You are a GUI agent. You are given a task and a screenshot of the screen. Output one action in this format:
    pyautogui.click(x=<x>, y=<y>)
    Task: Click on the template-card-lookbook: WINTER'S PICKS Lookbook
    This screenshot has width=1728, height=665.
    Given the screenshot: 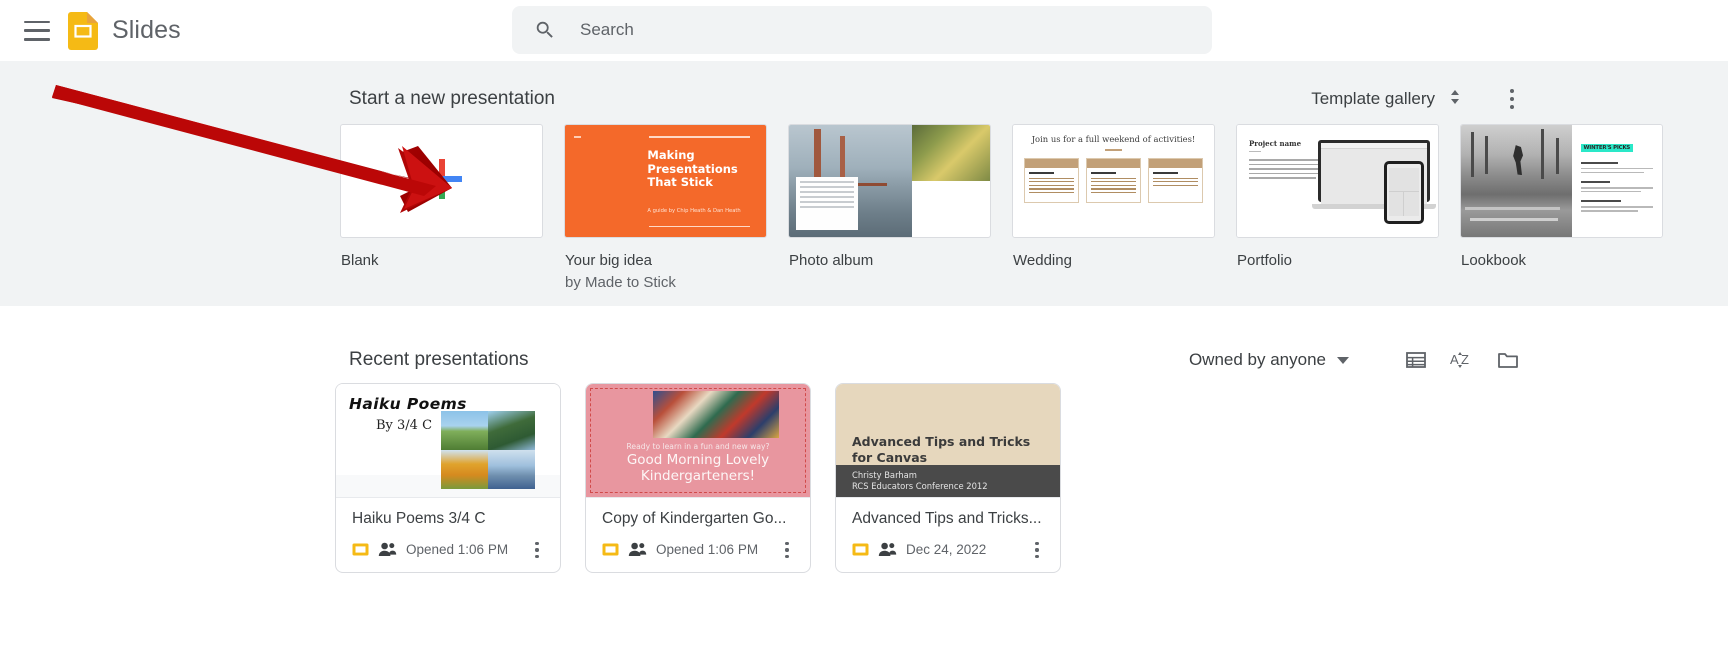 What is the action you would take?
    pyautogui.click(x=1561, y=208)
    